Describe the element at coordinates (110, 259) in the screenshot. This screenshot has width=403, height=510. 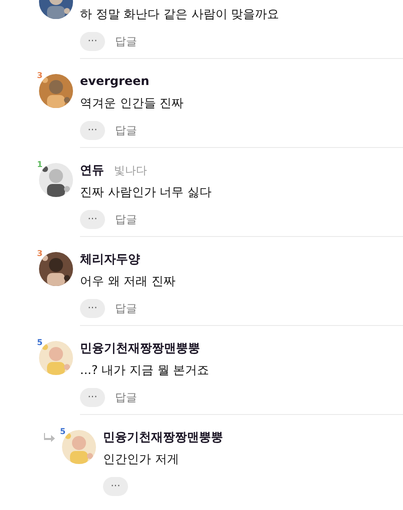
I see `user-name: 체리자두양` at that location.